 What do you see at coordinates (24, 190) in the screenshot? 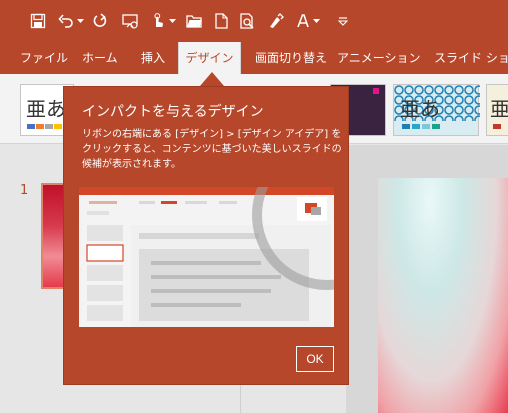
I see `slide-number: 1` at bounding box center [24, 190].